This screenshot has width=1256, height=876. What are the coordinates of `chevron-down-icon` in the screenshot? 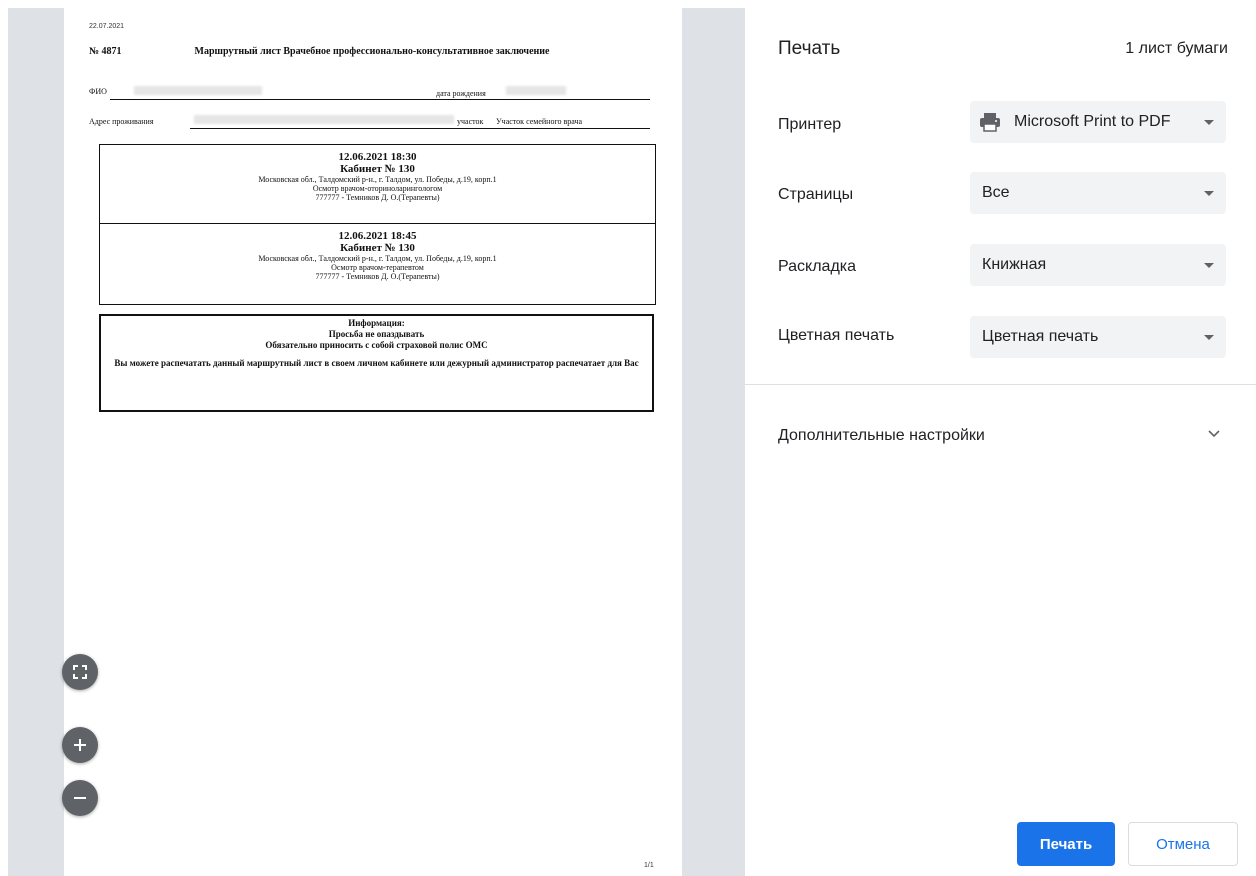 It's located at (1214, 434).